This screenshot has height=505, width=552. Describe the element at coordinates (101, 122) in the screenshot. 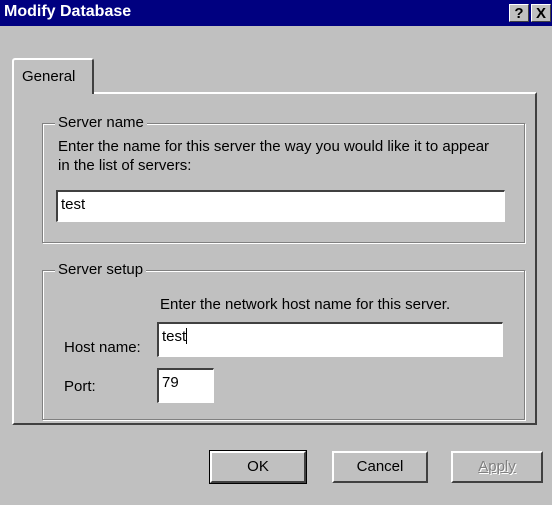

I see `server-name-group-title: Server name` at that location.